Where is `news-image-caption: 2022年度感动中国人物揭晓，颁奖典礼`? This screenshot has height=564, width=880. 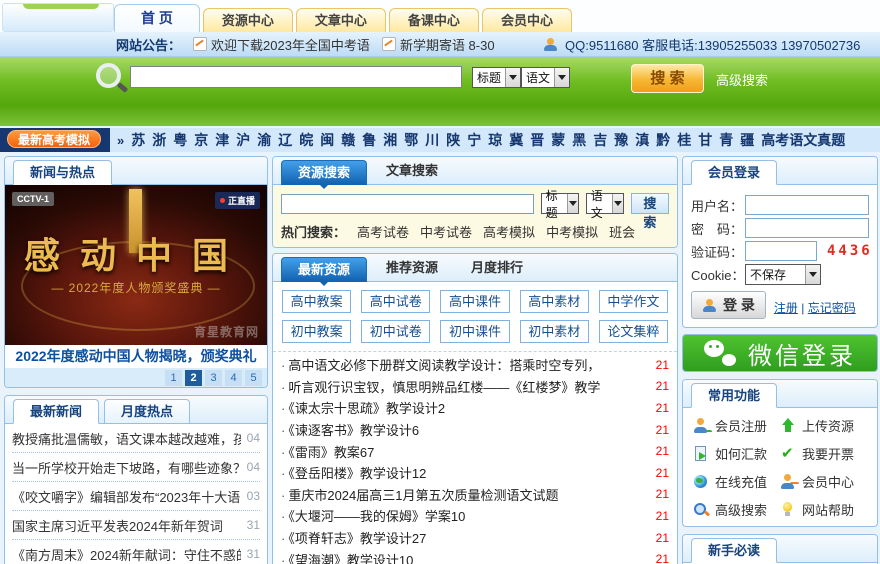
news-image-caption: 2022年度感动中国人物揭晓，颁奖典礼 is located at coordinates (136, 356).